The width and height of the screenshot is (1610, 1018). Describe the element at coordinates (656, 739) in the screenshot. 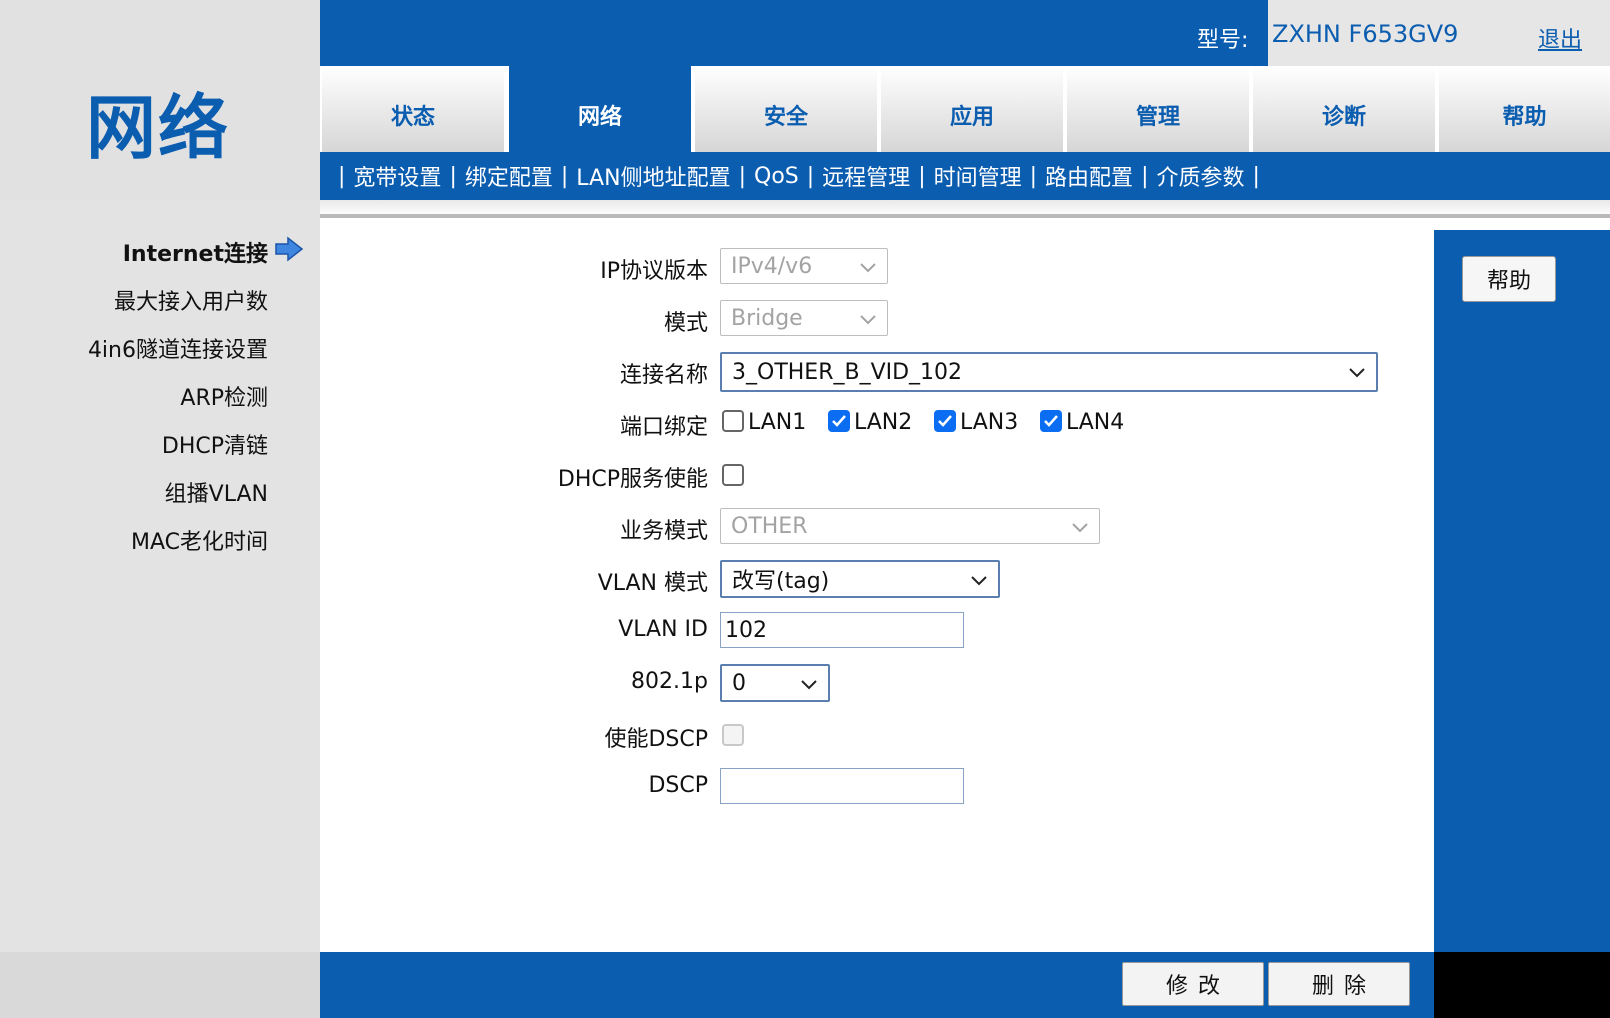

I see `enable-dscp-label: 使能DSCP` at that location.